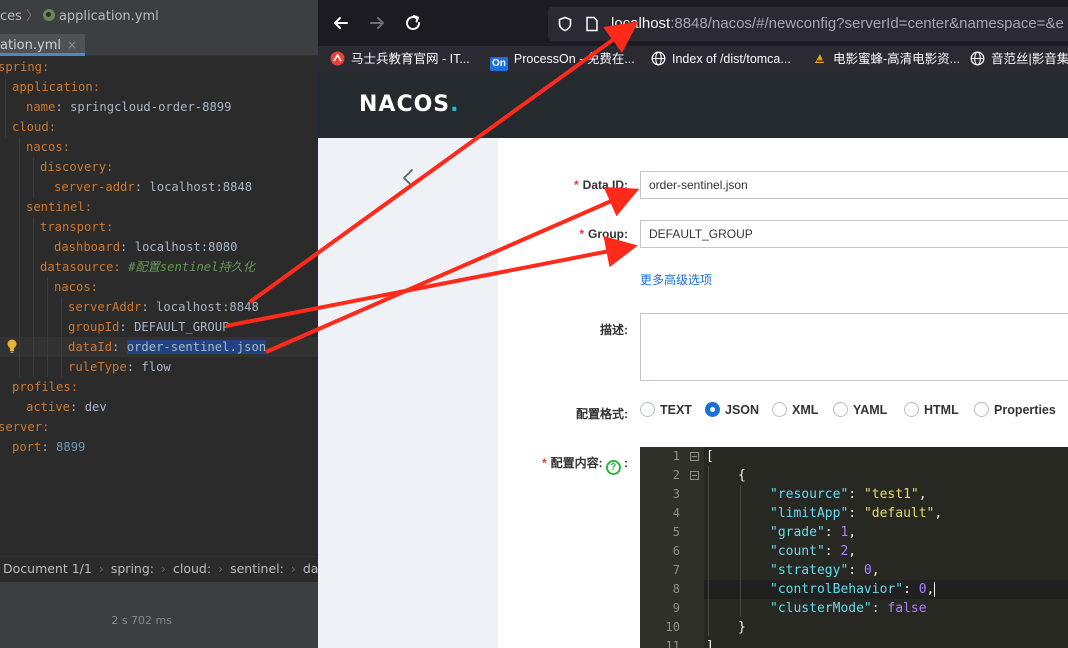  I want to click on content-label: * 配置内容:? :, so click(584, 465).